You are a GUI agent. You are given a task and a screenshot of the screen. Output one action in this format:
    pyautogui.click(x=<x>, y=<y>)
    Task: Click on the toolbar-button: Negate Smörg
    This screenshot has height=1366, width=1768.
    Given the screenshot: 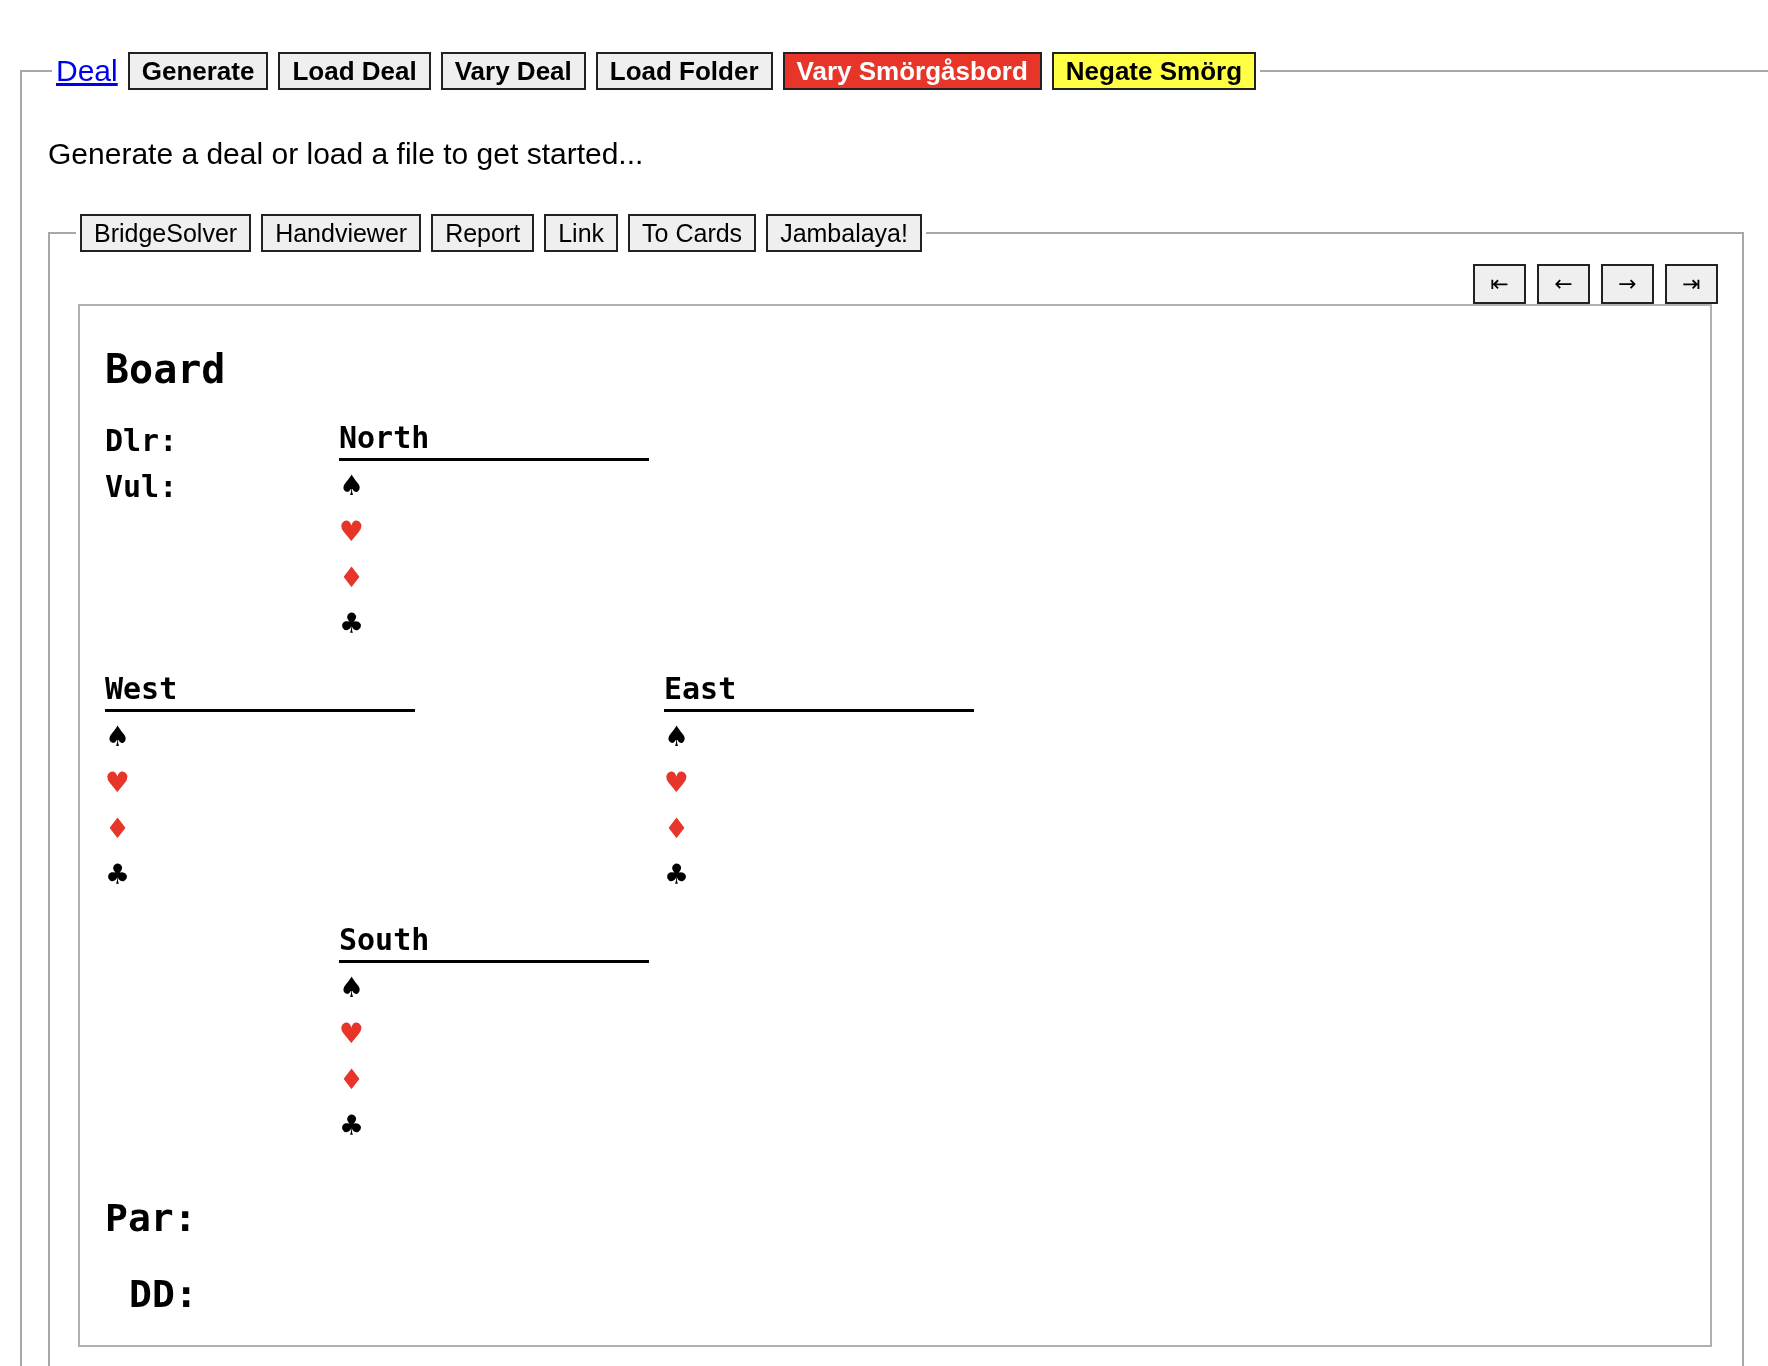 What is the action you would take?
    pyautogui.click(x=1154, y=70)
    